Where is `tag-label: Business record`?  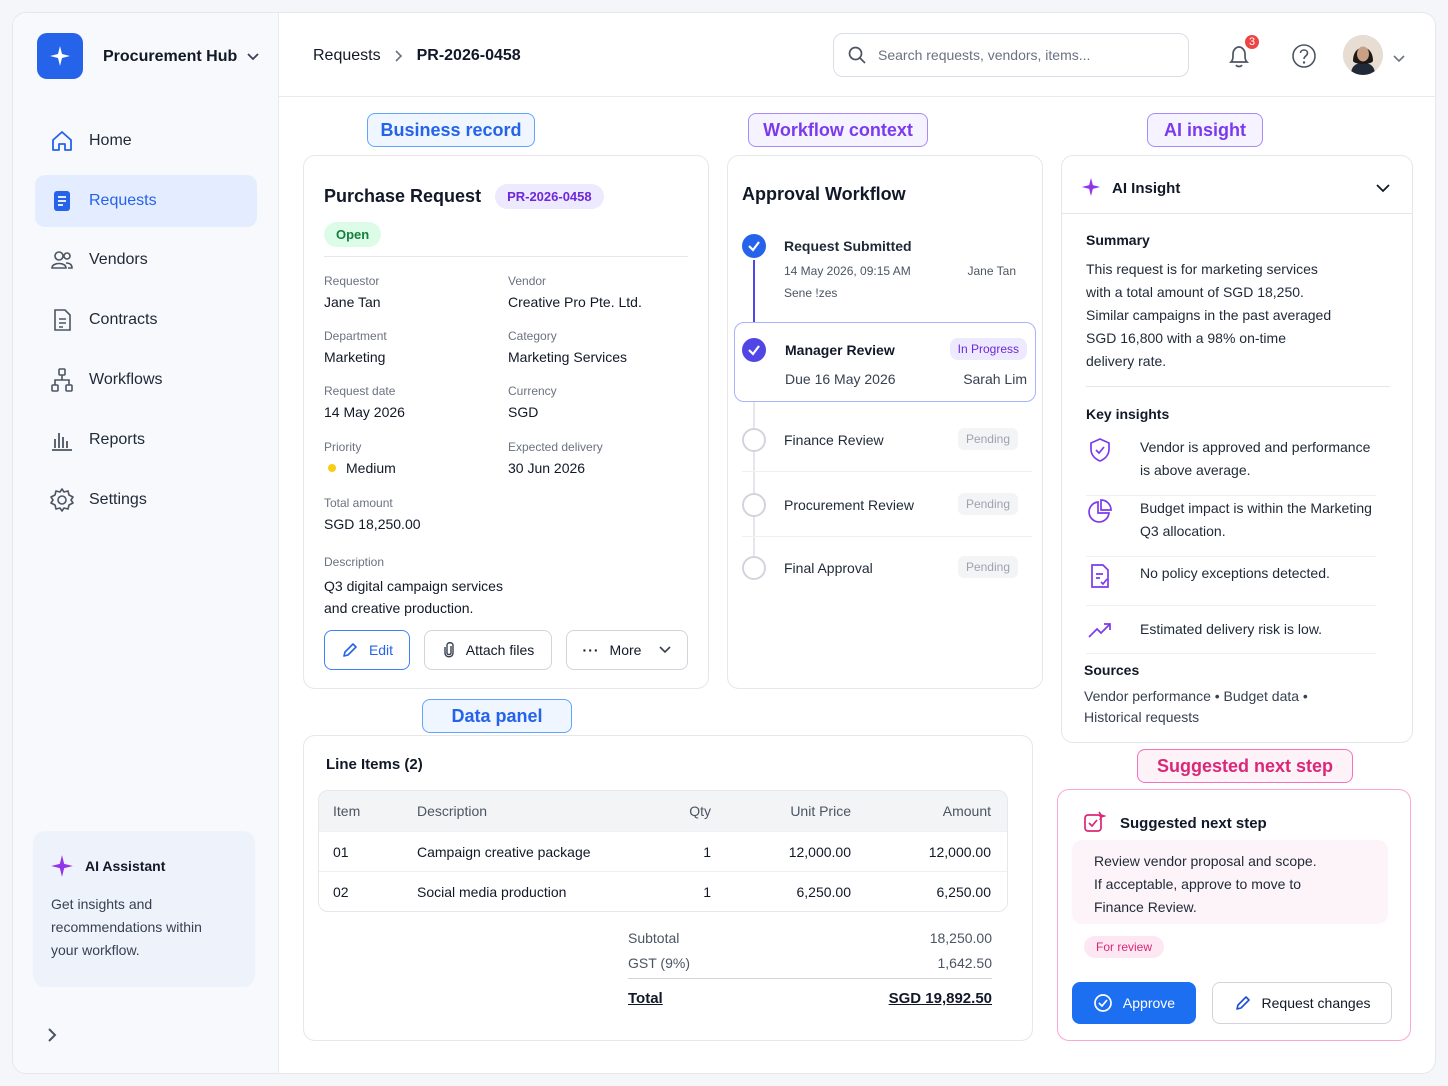
tag-label: Business record is located at coordinates (451, 129).